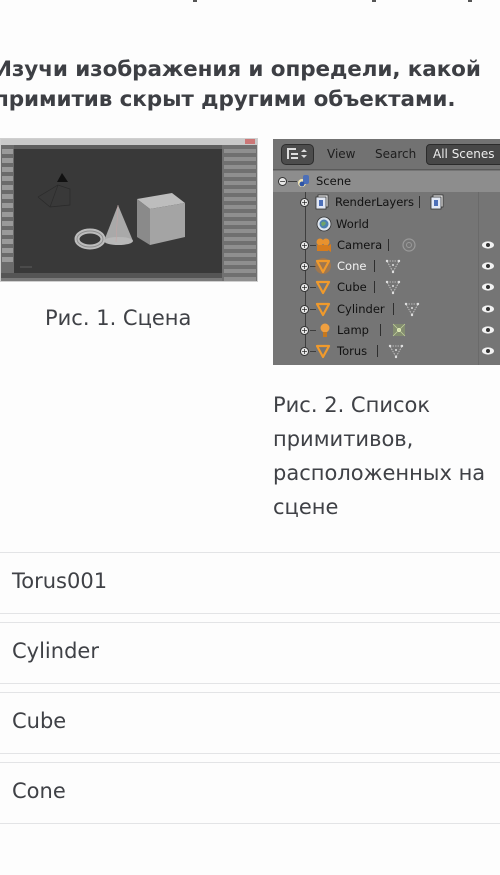  Describe the element at coordinates (352, 351) in the screenshot. I see `outliner-label: Torus` at that location.